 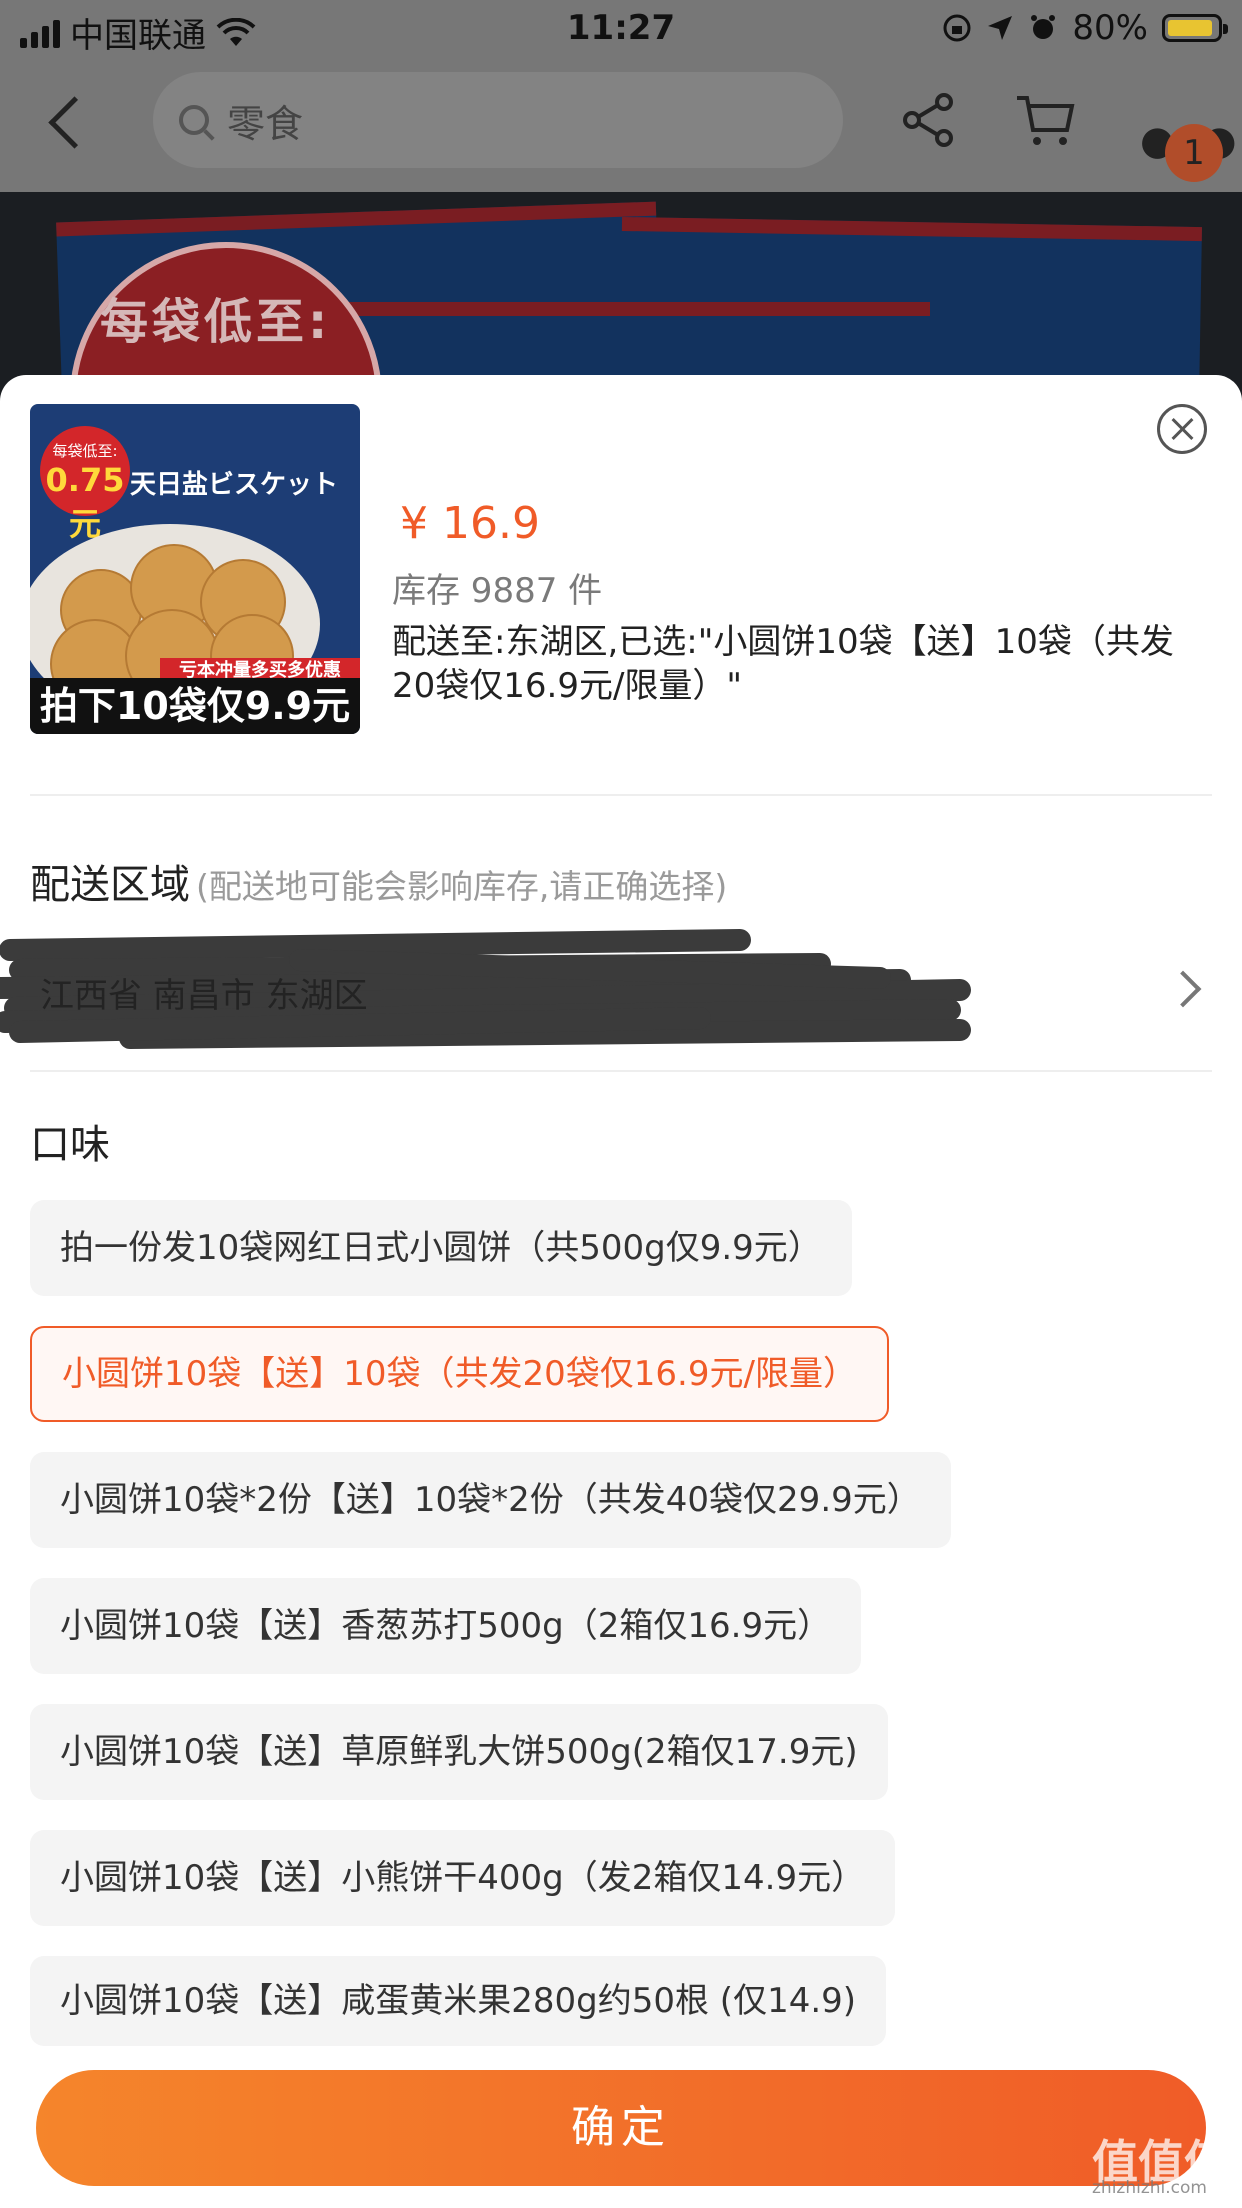 I want to click on thumb-brand: 天日盐ビスケット, so click(x=234, y=485).